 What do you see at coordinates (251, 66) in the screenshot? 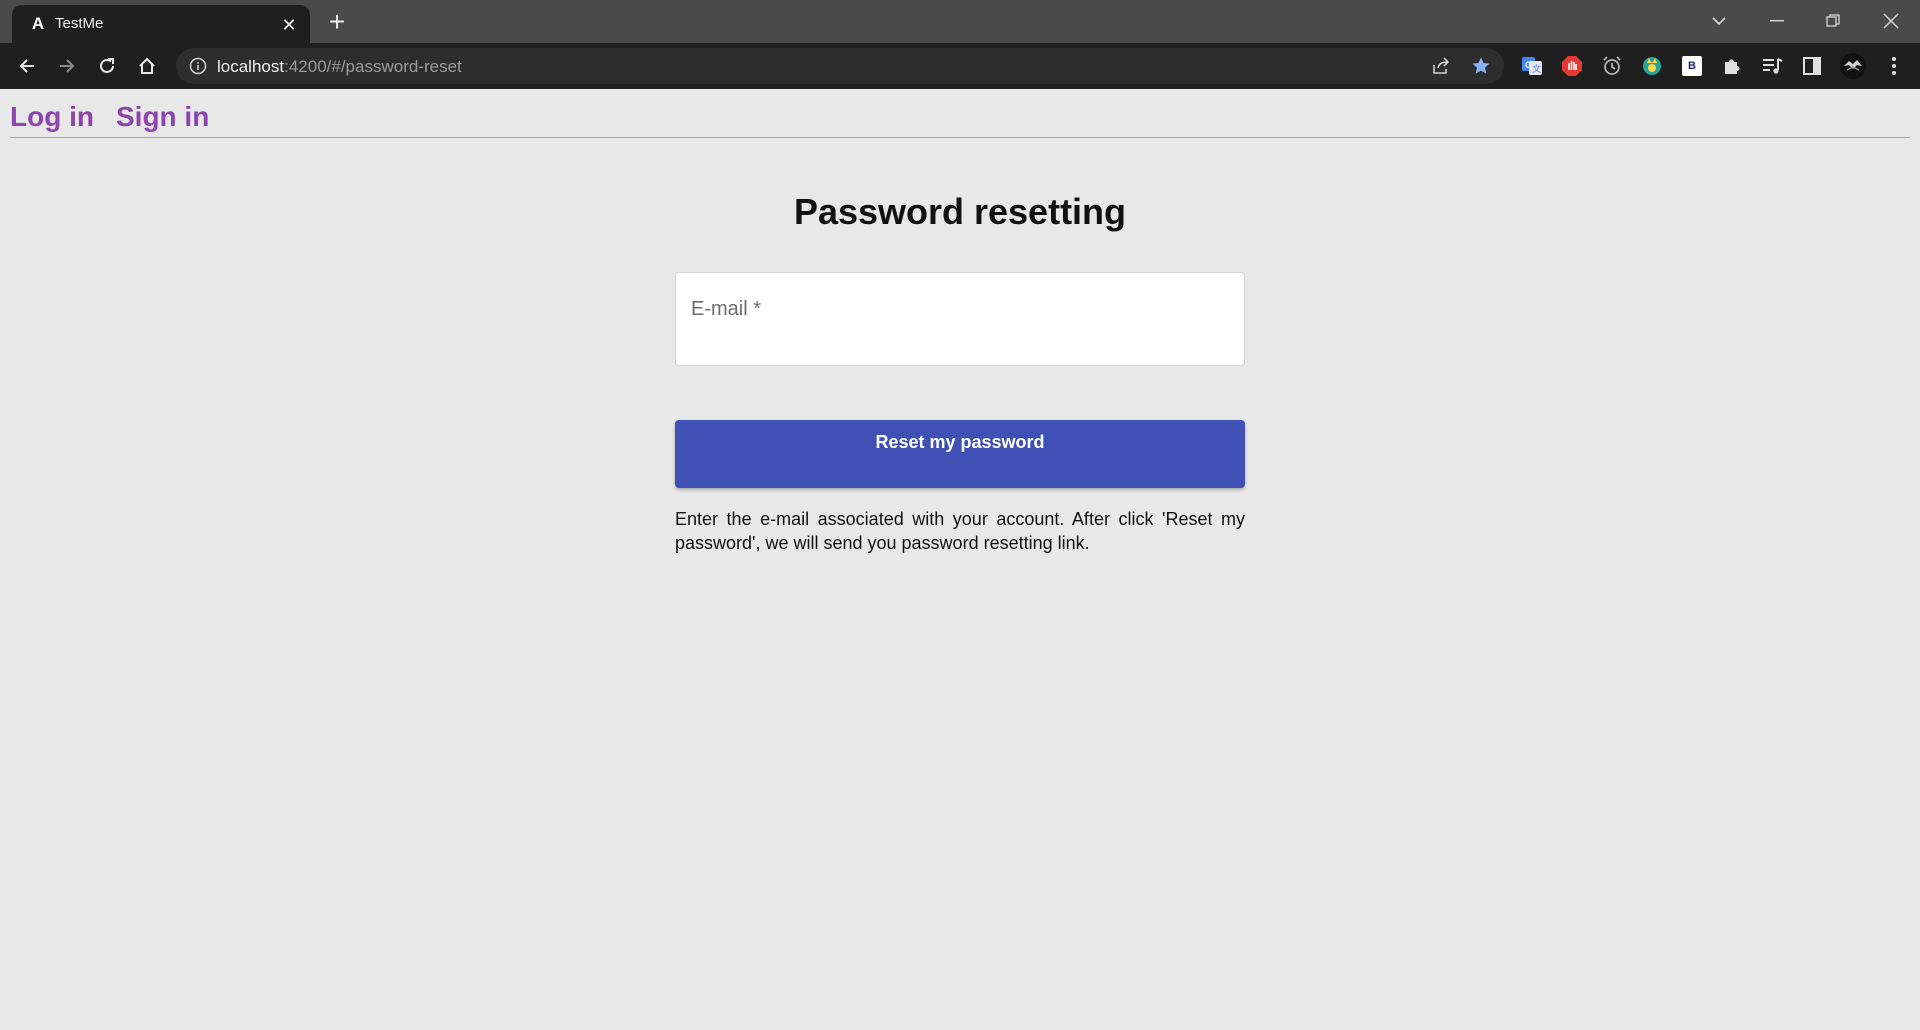
I see `url-host: localhost` at bounding box center [251, 66].